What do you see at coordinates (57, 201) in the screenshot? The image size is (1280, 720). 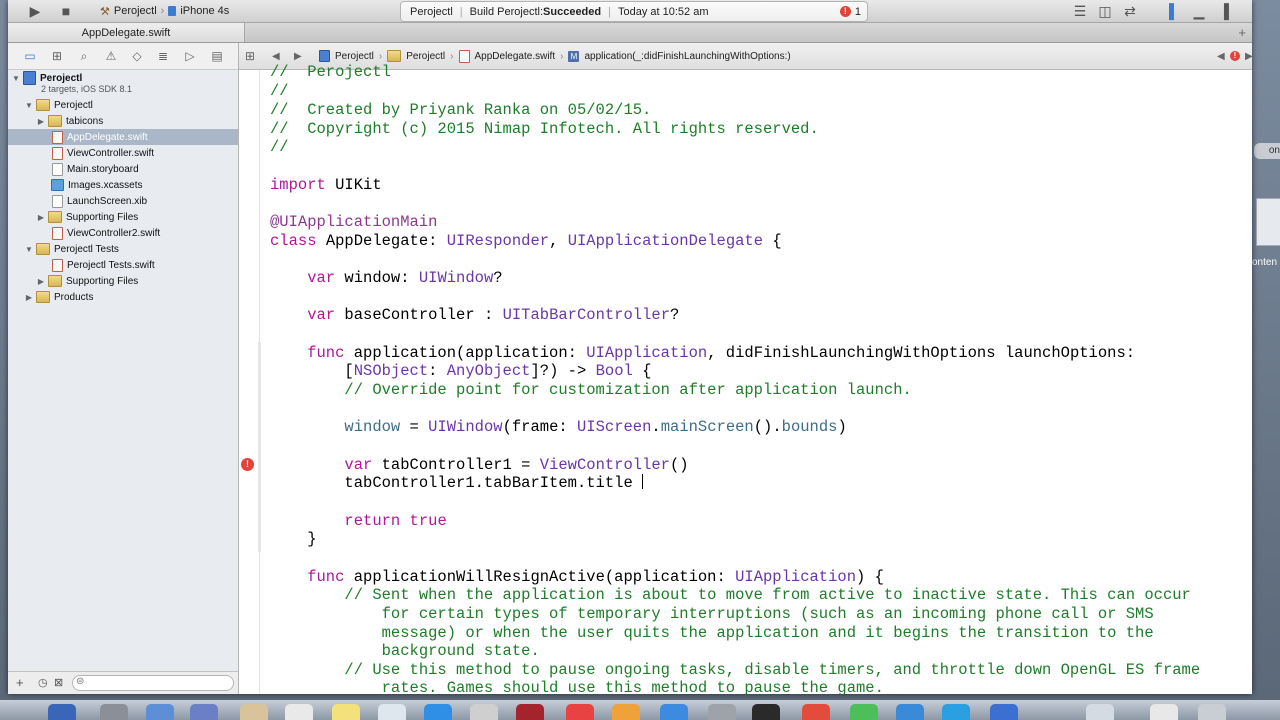 I see `xib-file-icon` at bounding box center [57, 201].